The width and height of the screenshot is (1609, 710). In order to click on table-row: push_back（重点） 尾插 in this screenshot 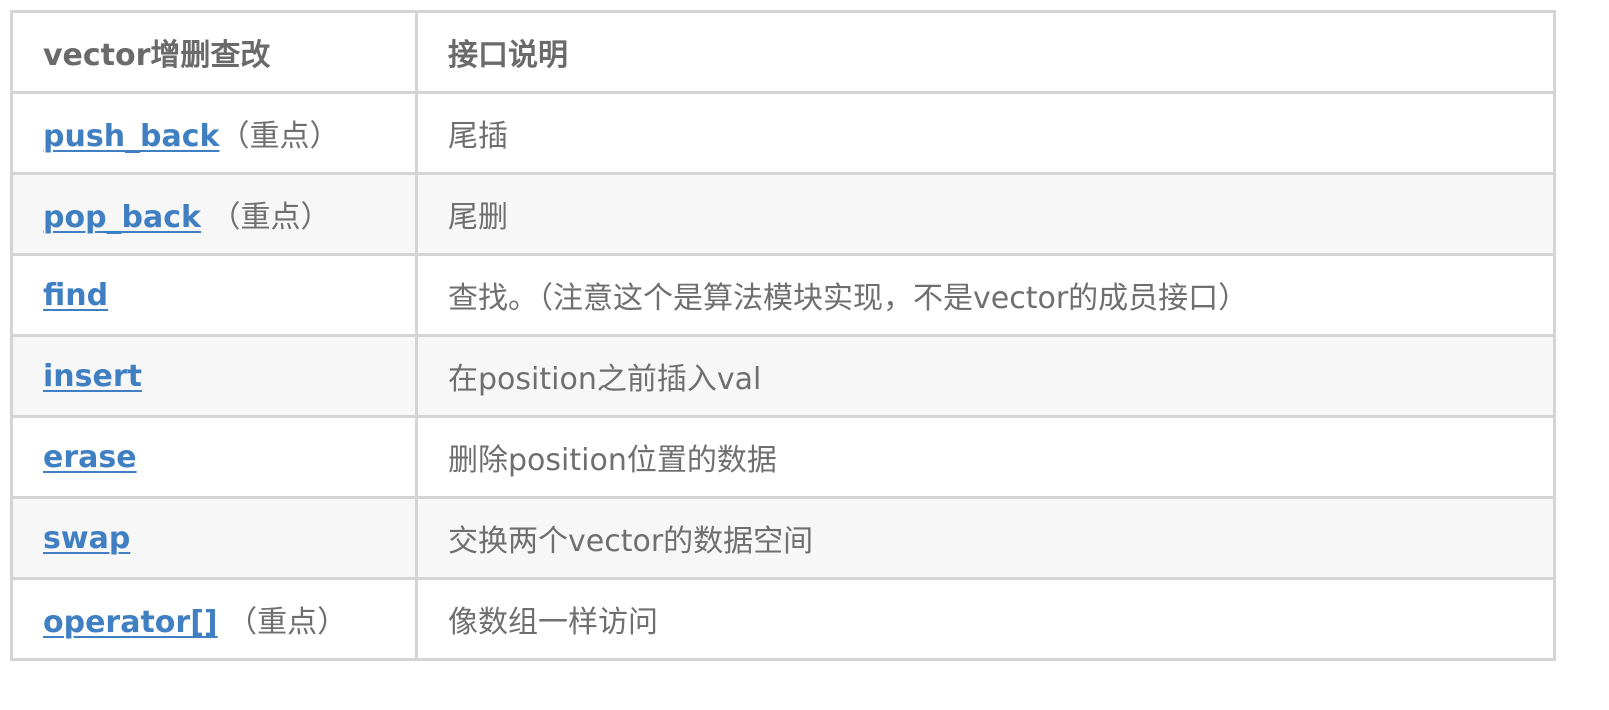, I will do `click(783, 133)`.